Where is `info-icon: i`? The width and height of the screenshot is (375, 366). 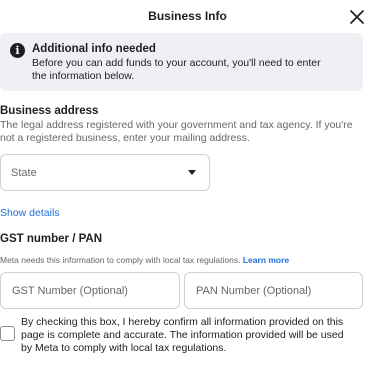
info-icon: i is located at coordinates (17, 50).